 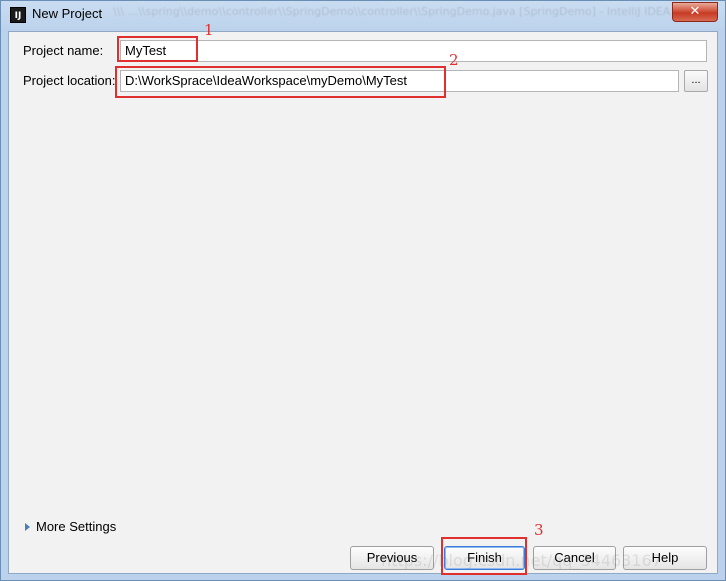 I want to click on intellij-app-icon: IJ, so click(x=18, y=15).